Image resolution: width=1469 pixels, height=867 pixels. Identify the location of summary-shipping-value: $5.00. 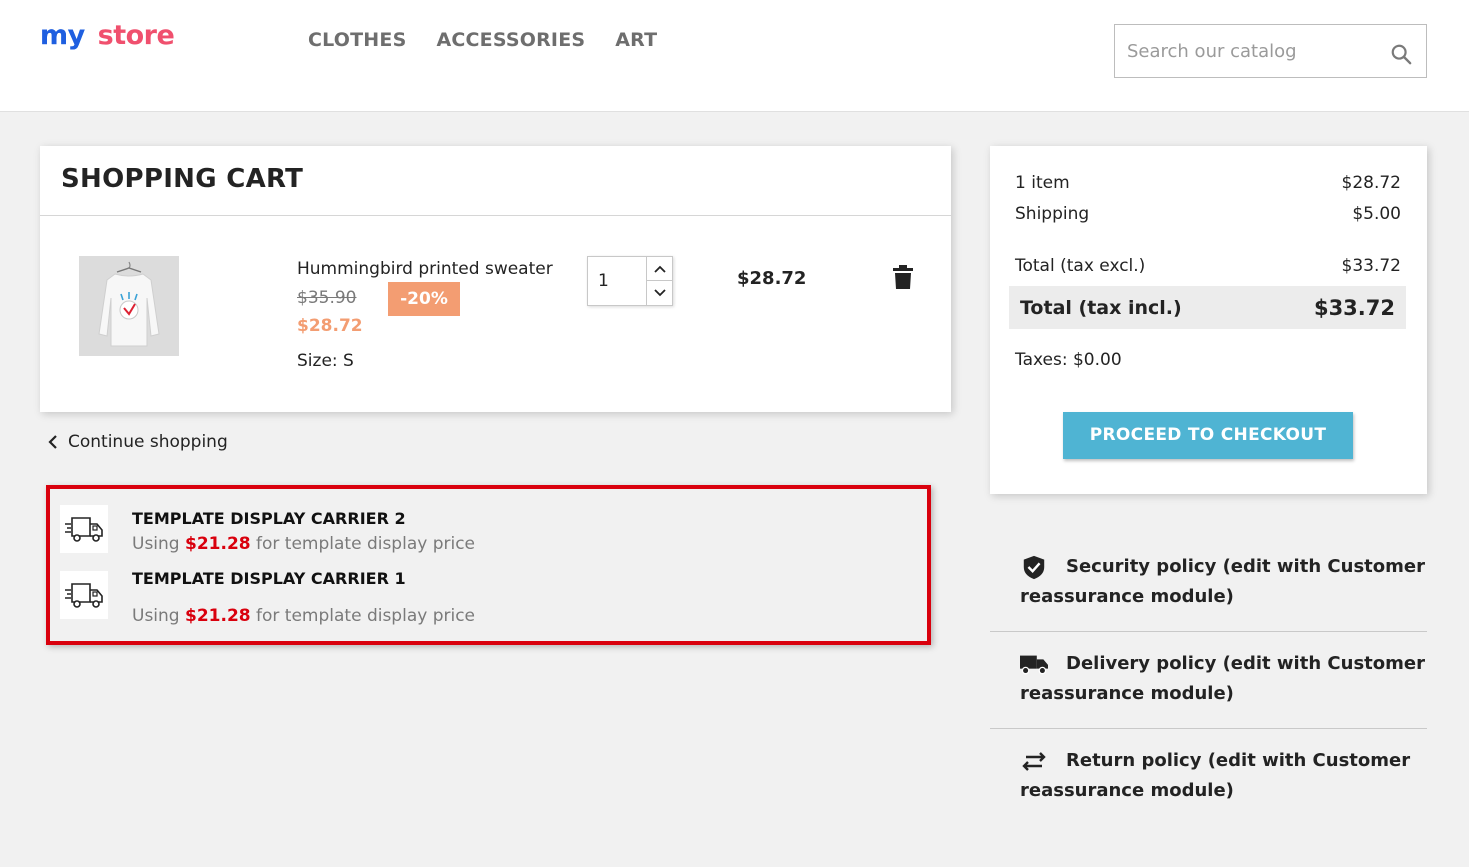
(1376, 214).